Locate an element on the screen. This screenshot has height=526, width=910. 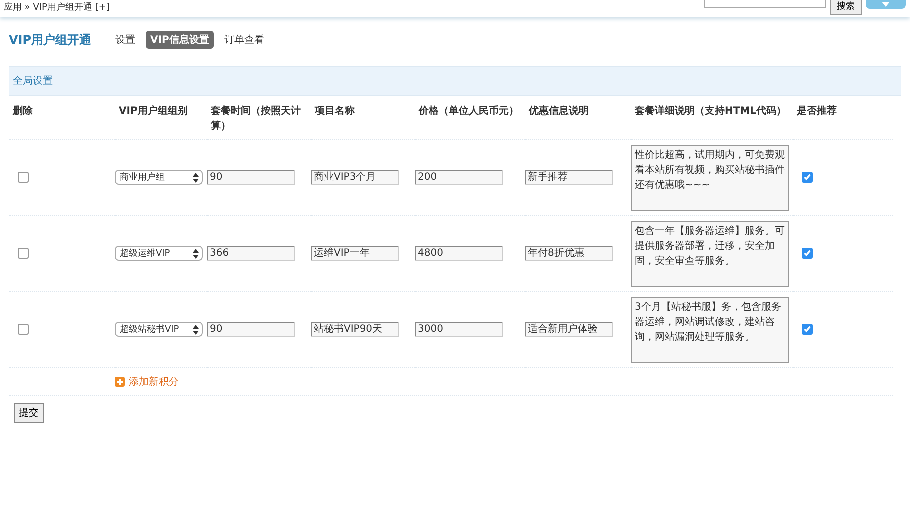
submit-button: 提交 is located at coordinates (29, 413).